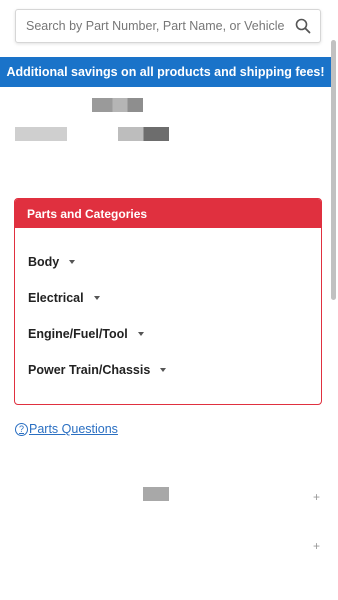  What do you see at coordinates (303, 26) in the screenshot?
I see `search-icon` at bounding box center [303, 26].